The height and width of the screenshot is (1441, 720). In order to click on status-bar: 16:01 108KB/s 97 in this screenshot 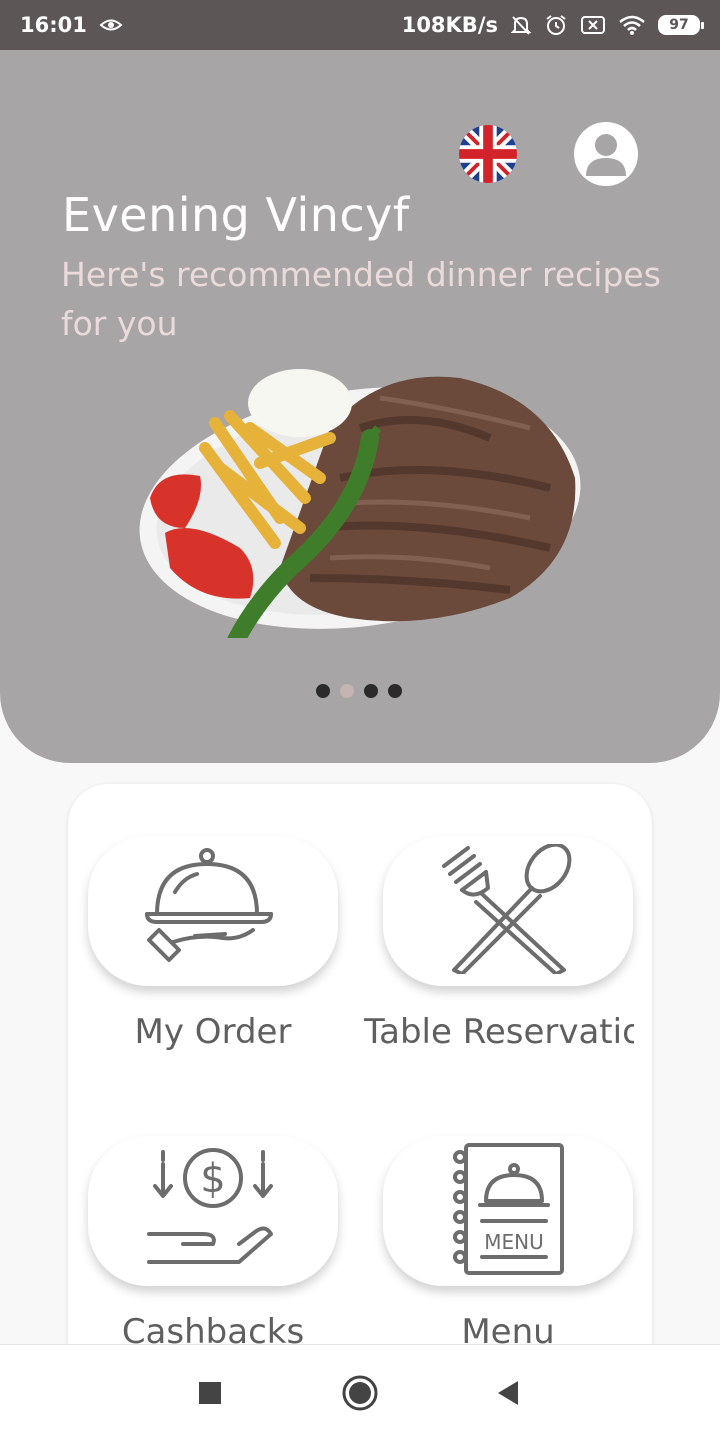, I will do `click(360, 25)`.